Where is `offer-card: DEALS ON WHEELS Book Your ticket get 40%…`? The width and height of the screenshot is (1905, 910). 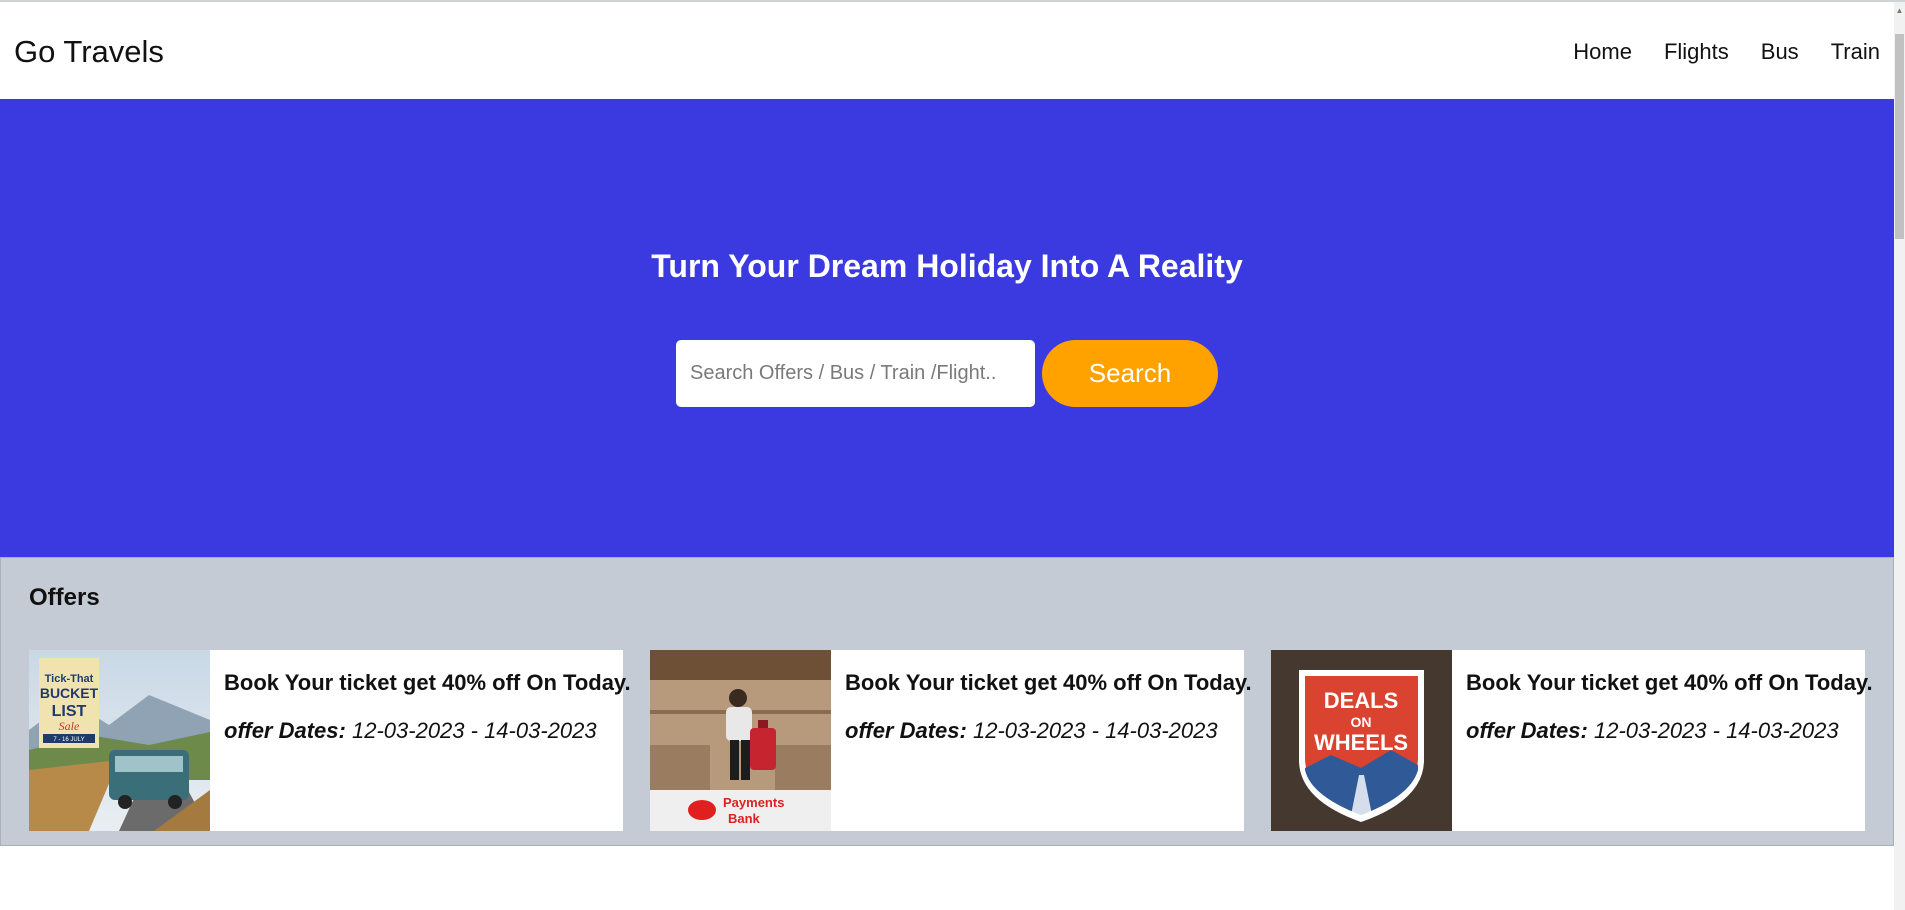 offer-card: DEALS ON WHEELS Book Your ticket get 40%… is located at coordinates (1572, 740).